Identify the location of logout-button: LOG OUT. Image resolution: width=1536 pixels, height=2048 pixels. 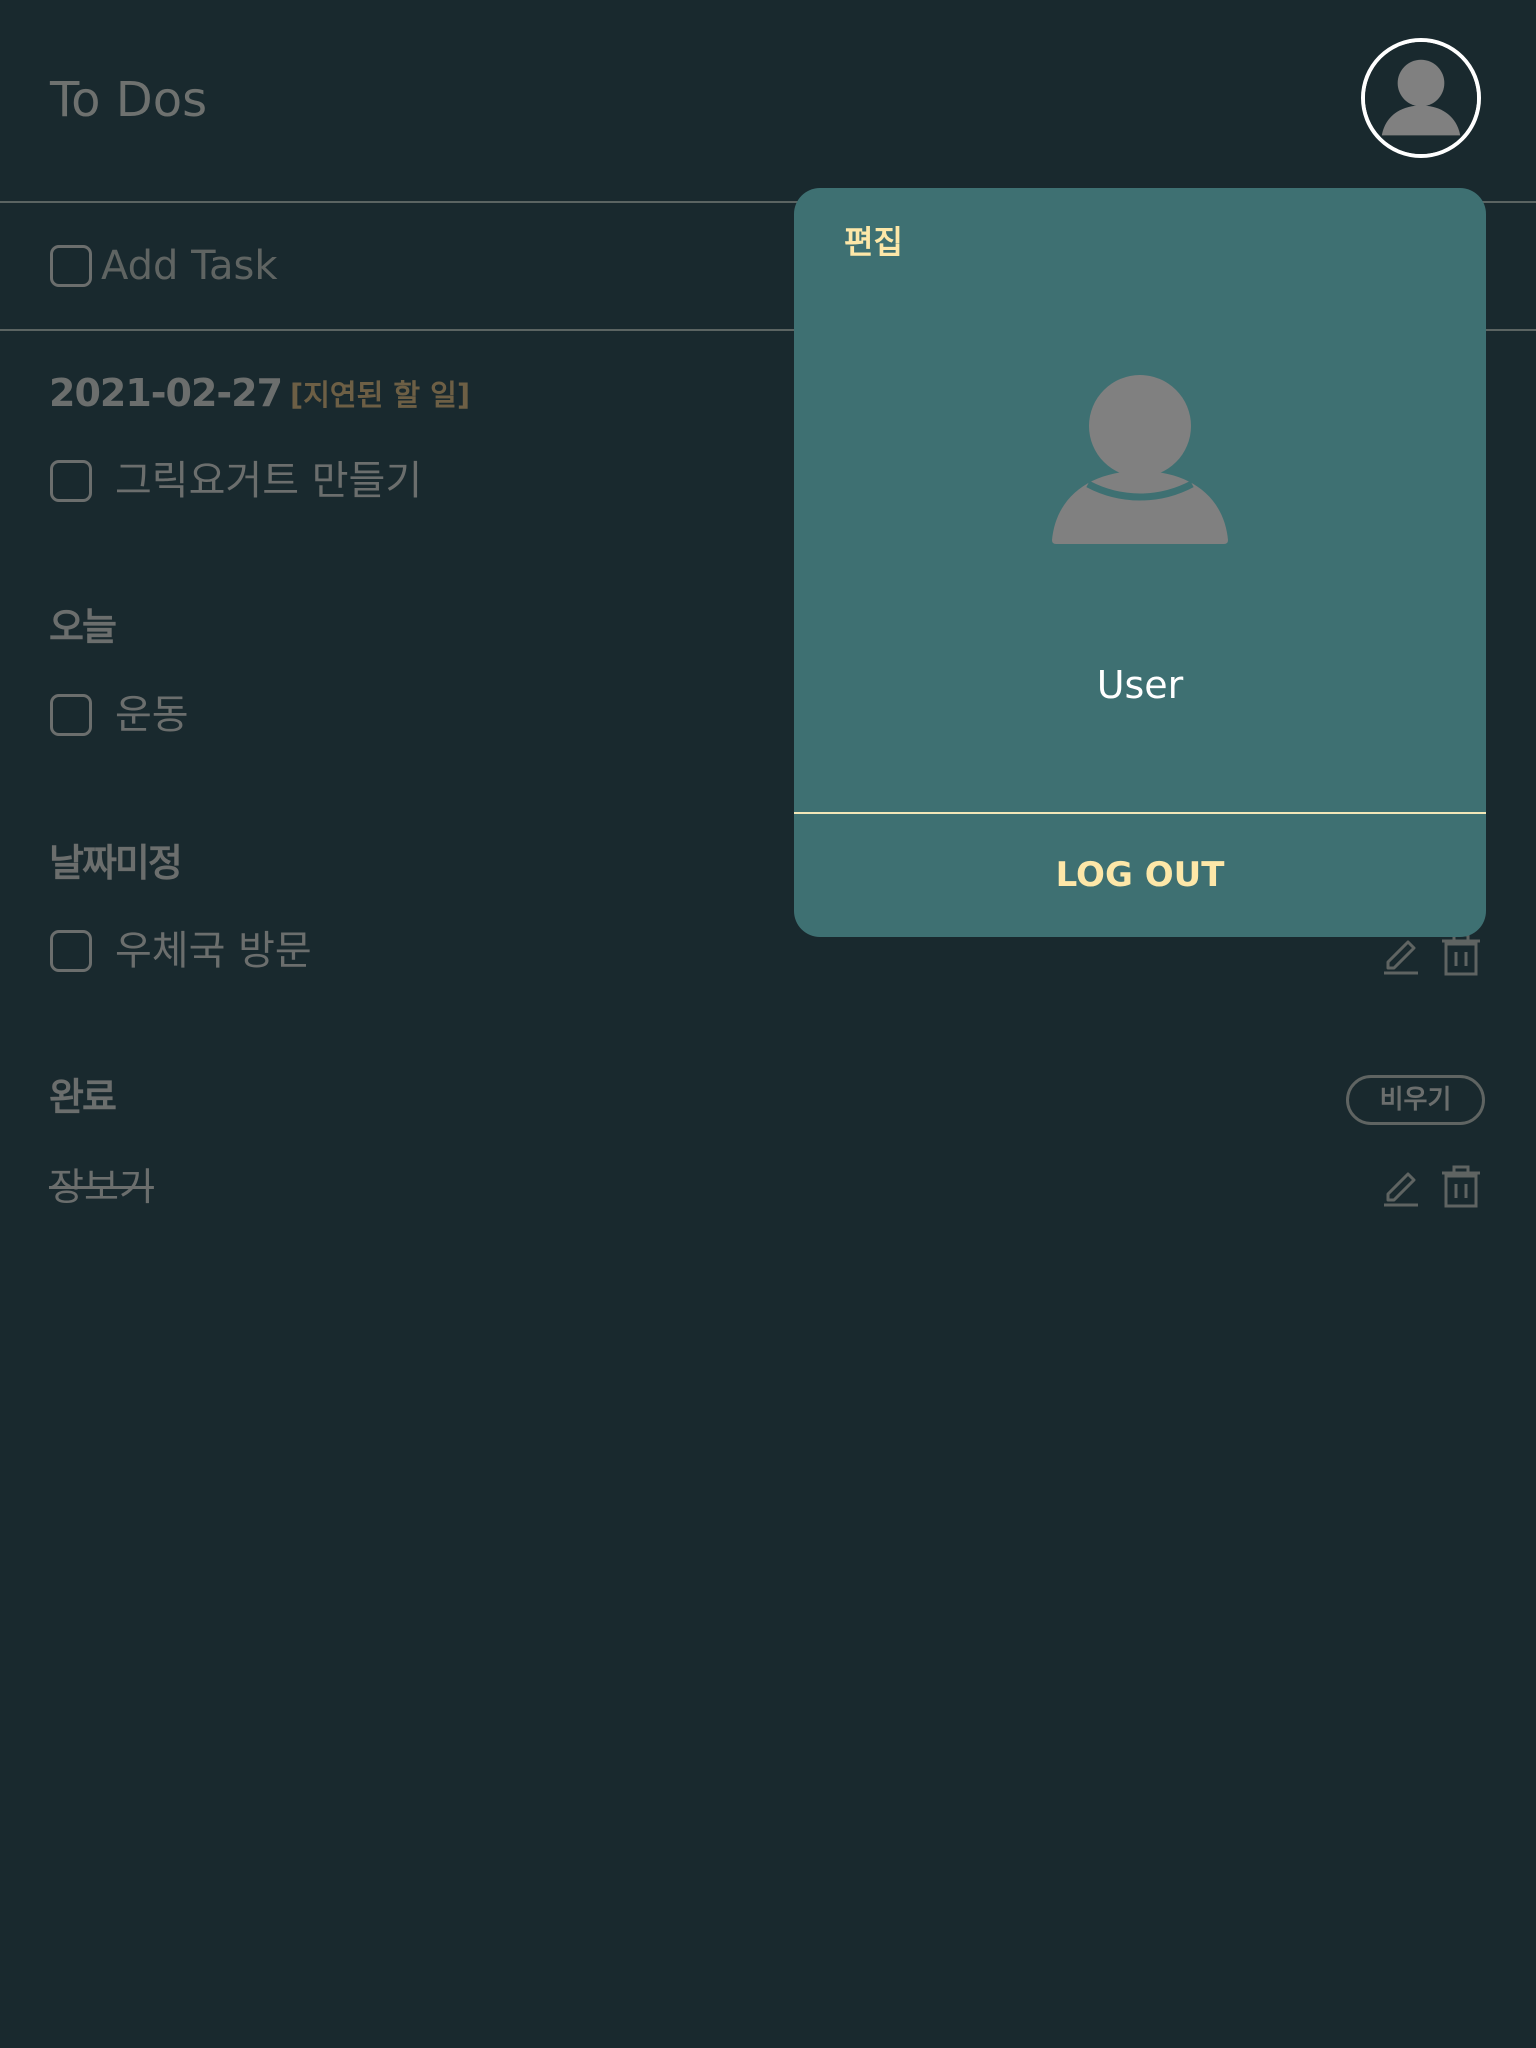
(1140, 875).